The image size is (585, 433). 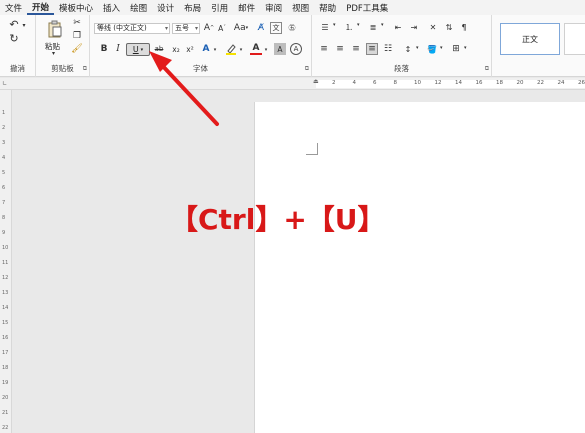 I want to click on annotation-arrow, so click(x=184, y=88).